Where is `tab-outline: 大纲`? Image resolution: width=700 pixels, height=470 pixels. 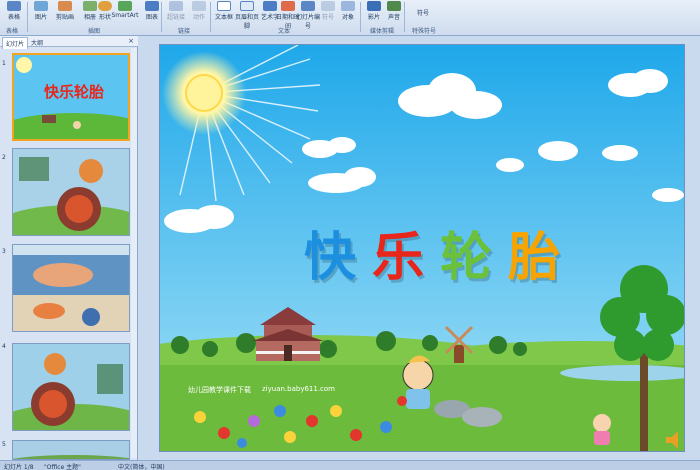 tab-outline: 大纲 is located at coordinates (37, 42).